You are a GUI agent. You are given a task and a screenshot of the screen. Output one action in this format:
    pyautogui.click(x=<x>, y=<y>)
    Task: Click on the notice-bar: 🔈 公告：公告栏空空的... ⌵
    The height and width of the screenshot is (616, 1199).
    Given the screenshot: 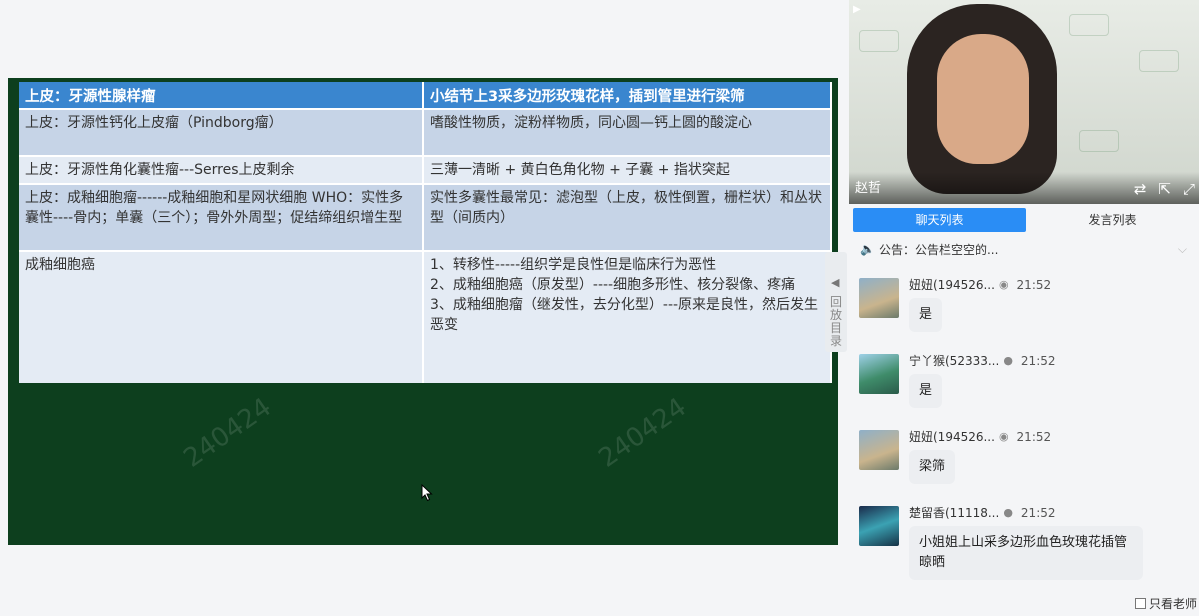 What is the action you would take?
    pyautogui.click(x=1029, y=249)
    